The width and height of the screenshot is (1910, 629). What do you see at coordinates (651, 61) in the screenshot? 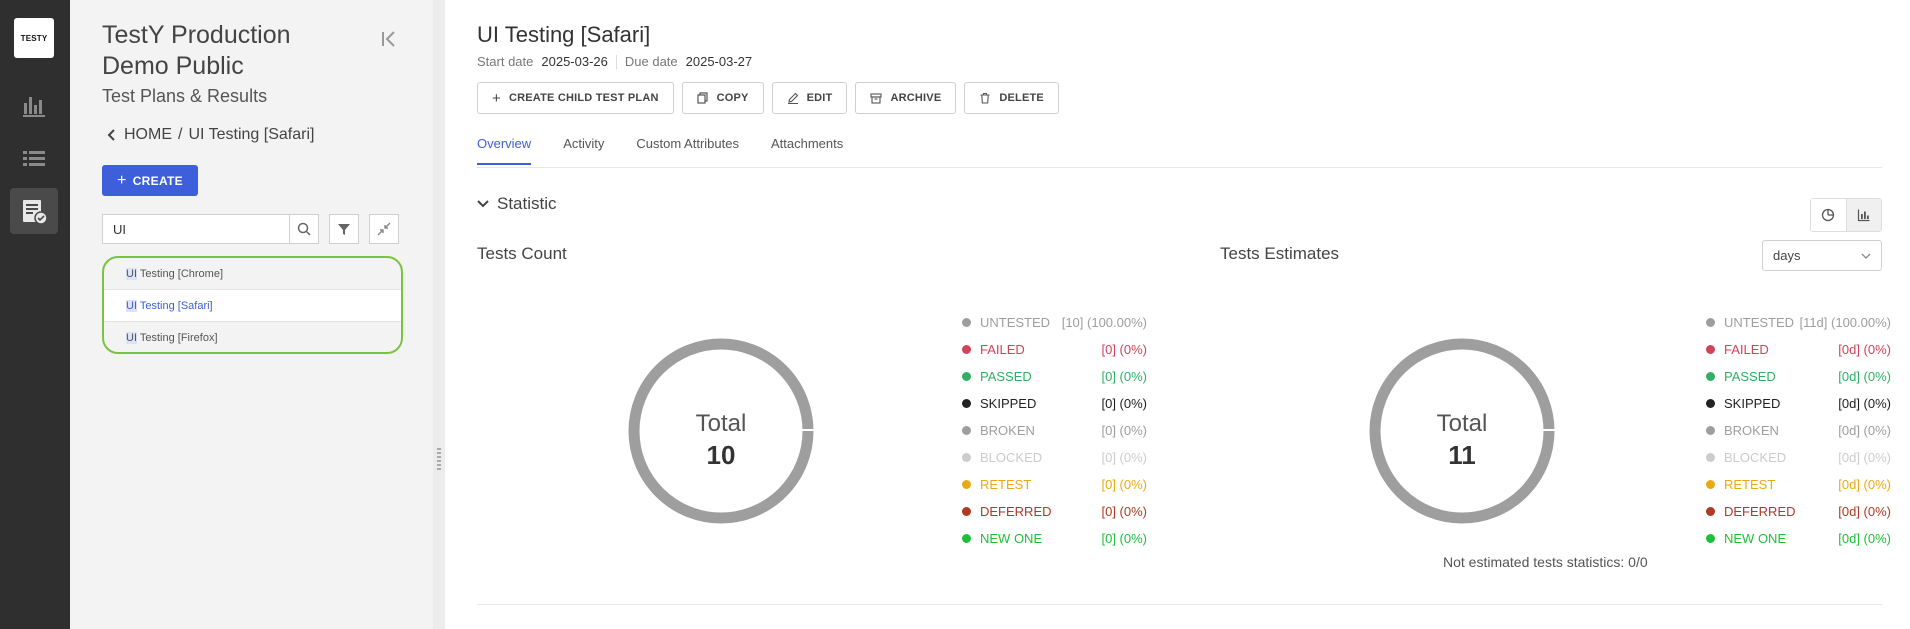
I see `due-date-label: Due date` at bounding box center [651, 61].